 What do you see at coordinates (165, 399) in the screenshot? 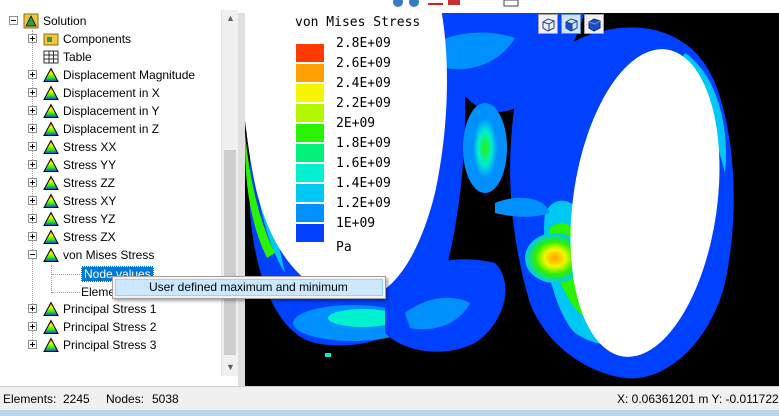
I see `nodes-count: 5038` at bounding box center [165, 399].